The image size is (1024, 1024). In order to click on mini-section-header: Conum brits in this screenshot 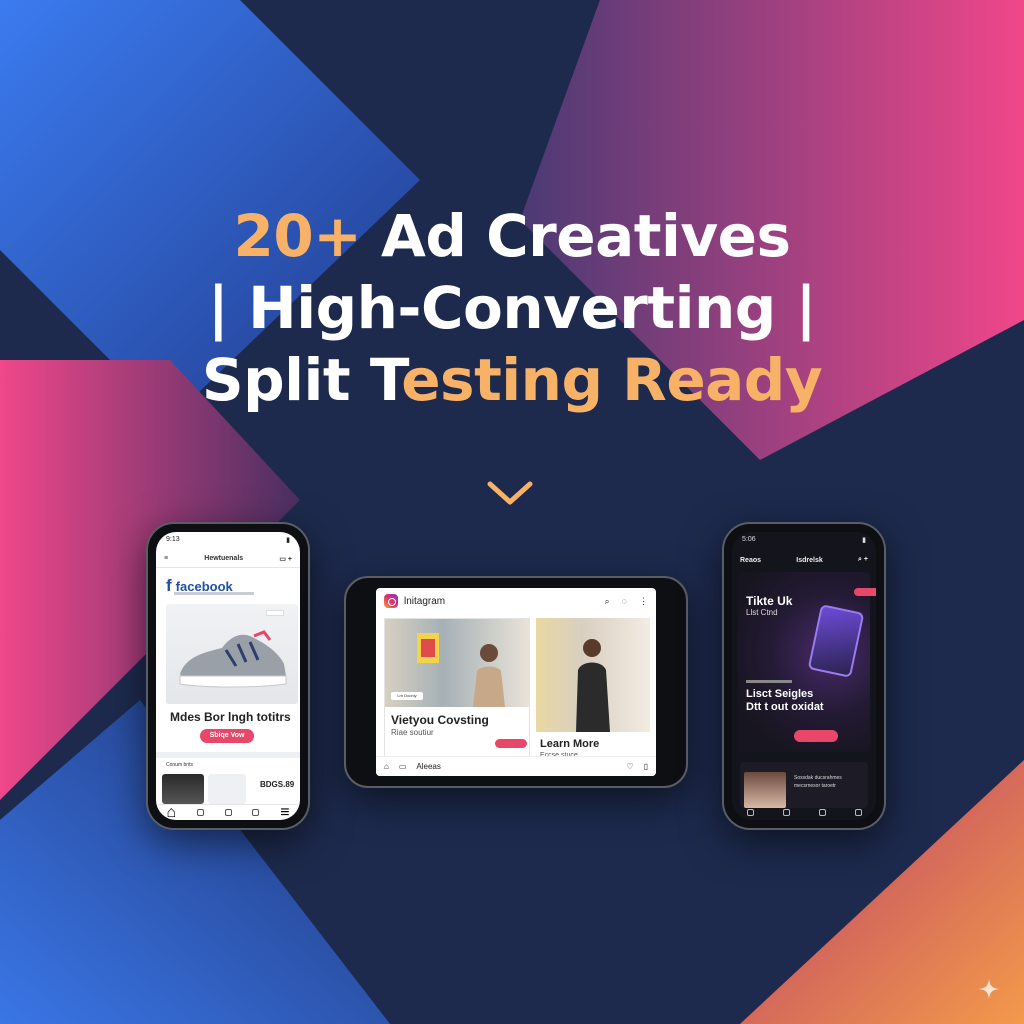, I will do `click(179, 765)`.